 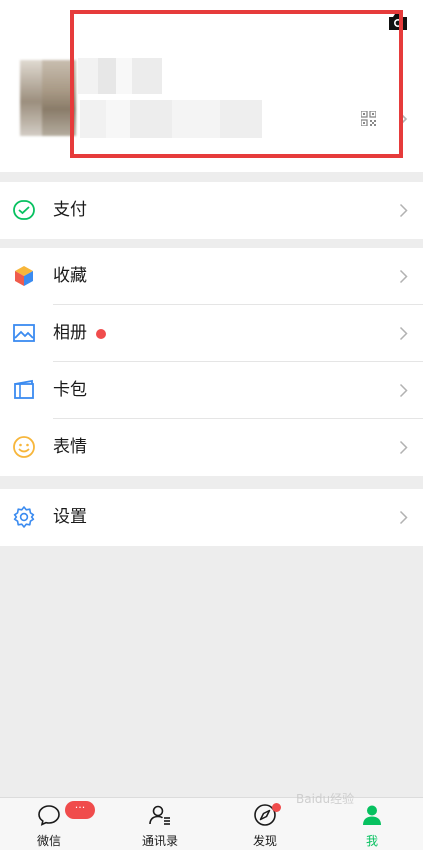 I want to click on unread-badge: ···, so click(x=80, y=810).